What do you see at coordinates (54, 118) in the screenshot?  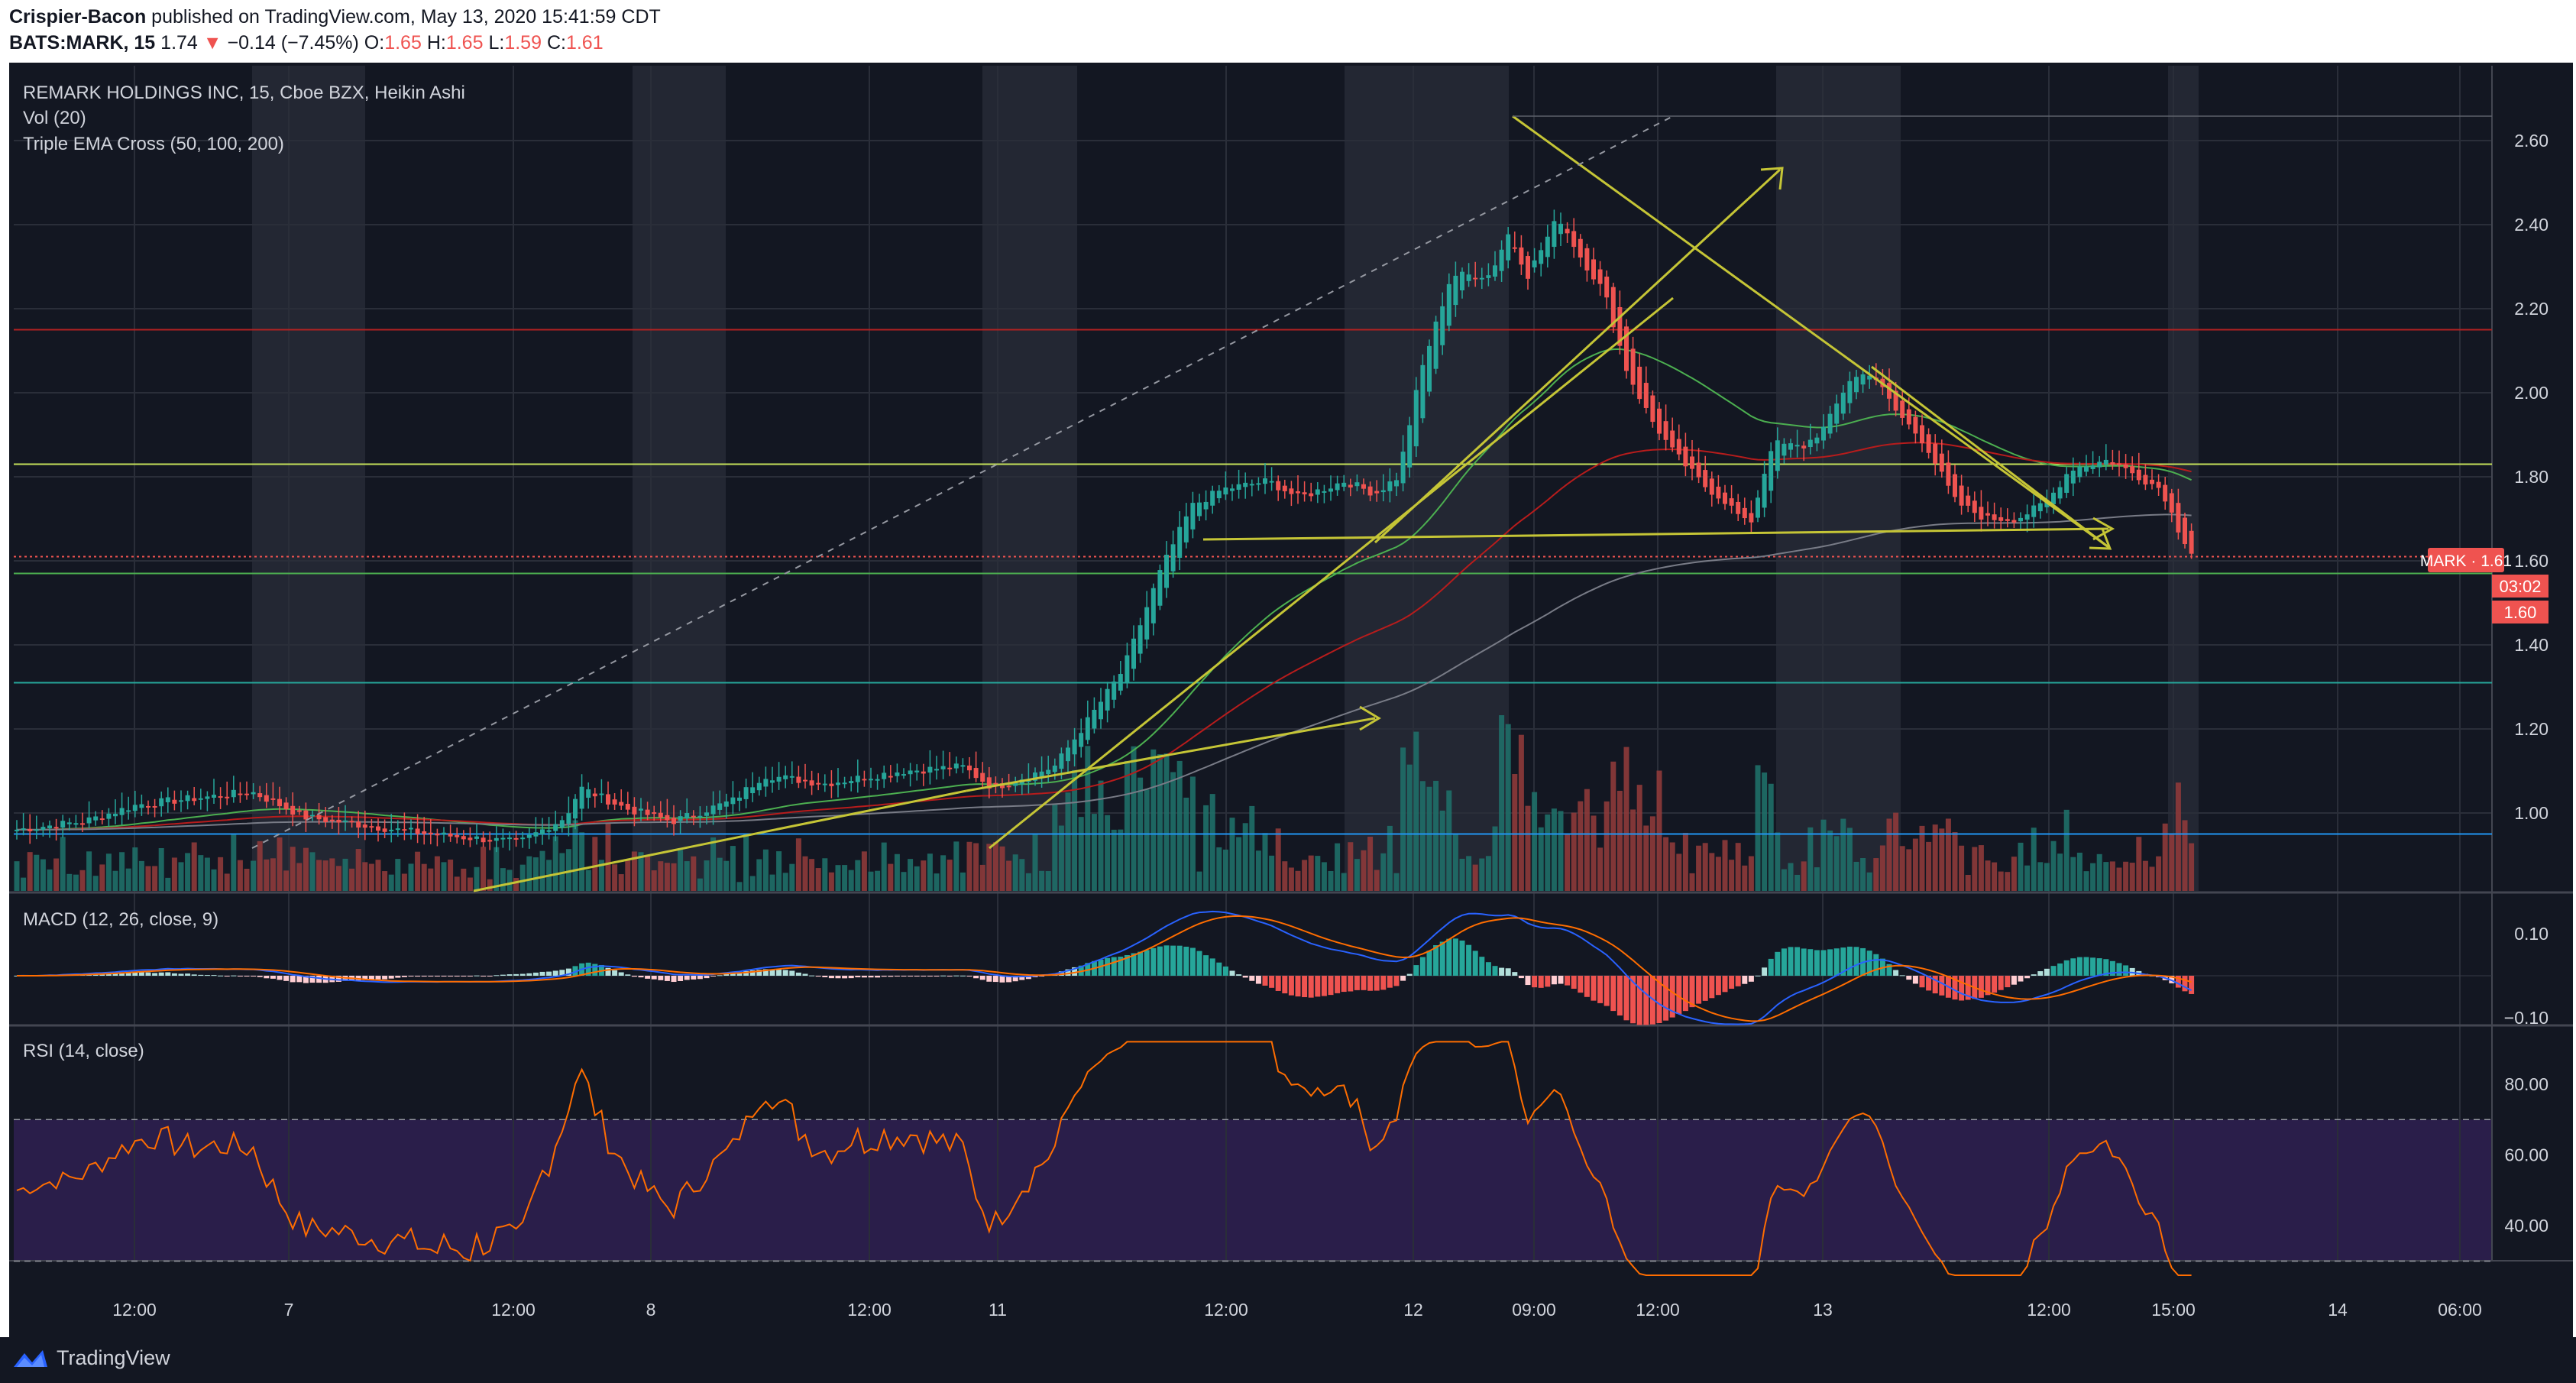 I see `legend-volume: Vol (20)` at bounding box center [54, 118].